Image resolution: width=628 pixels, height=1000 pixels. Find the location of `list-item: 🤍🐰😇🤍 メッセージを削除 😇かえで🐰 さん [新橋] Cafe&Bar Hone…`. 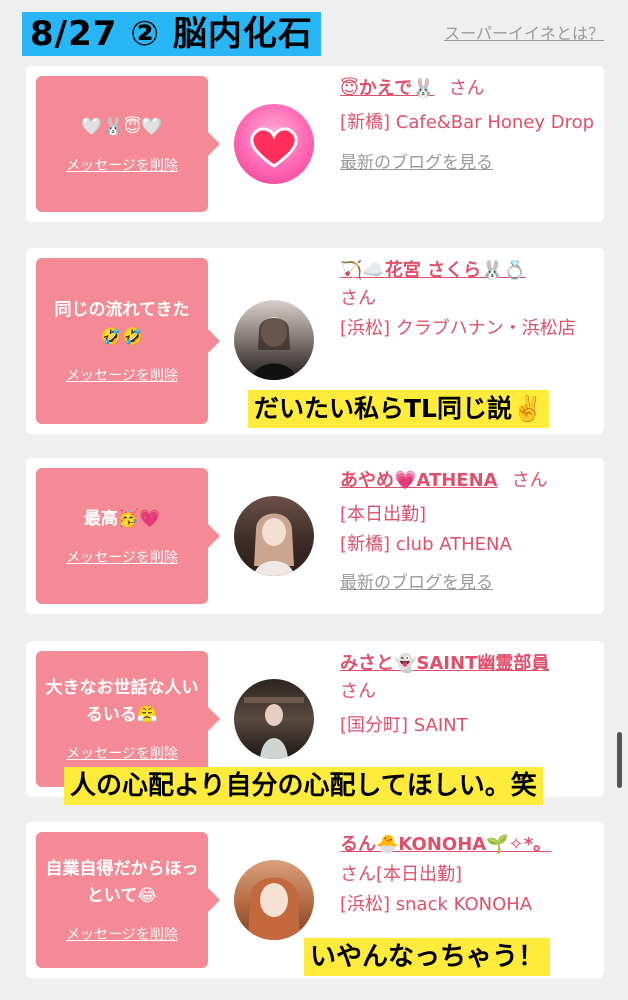

list-item: 🤍🐰😇🤍 メッセージを削除 😇かえで🐰 さん [新橋] Cafe&Bar Hone… is located at coordinates (315, 144).